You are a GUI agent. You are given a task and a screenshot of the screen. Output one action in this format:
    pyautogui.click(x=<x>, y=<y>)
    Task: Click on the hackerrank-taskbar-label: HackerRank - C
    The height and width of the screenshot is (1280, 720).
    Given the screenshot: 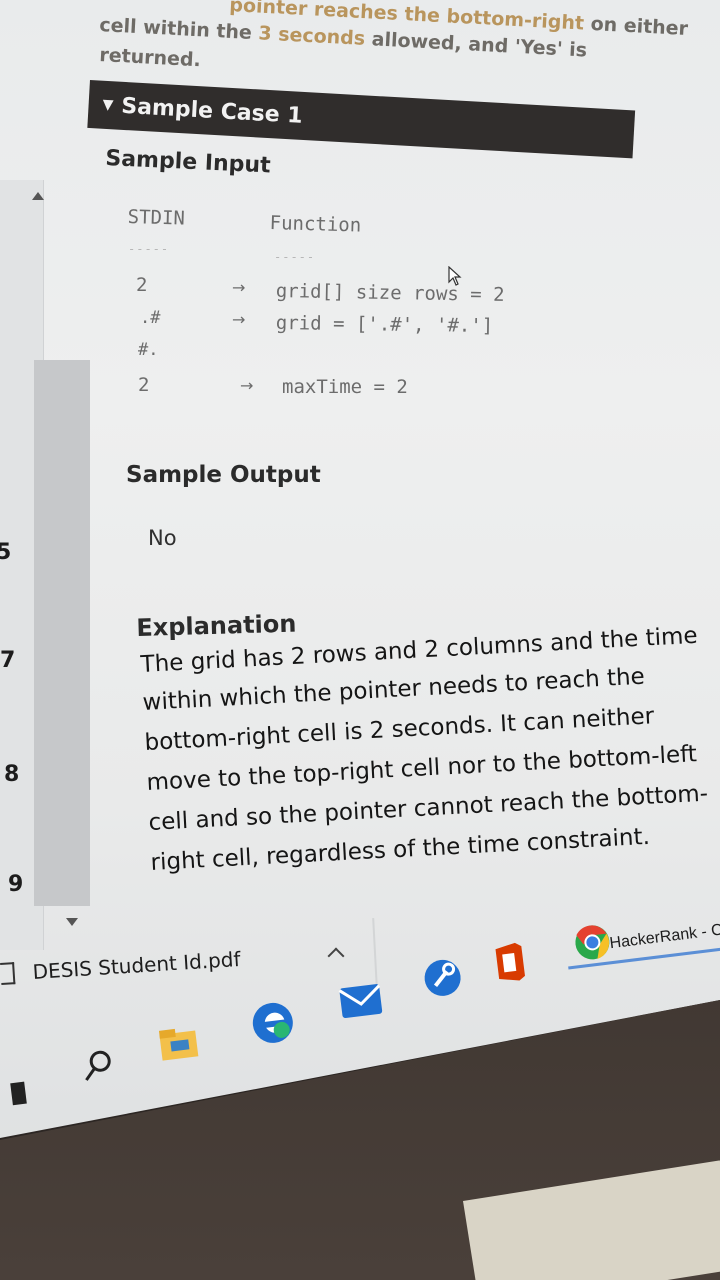 What is the action you would take?
    pyautogui.click(x=664, y=937)
    